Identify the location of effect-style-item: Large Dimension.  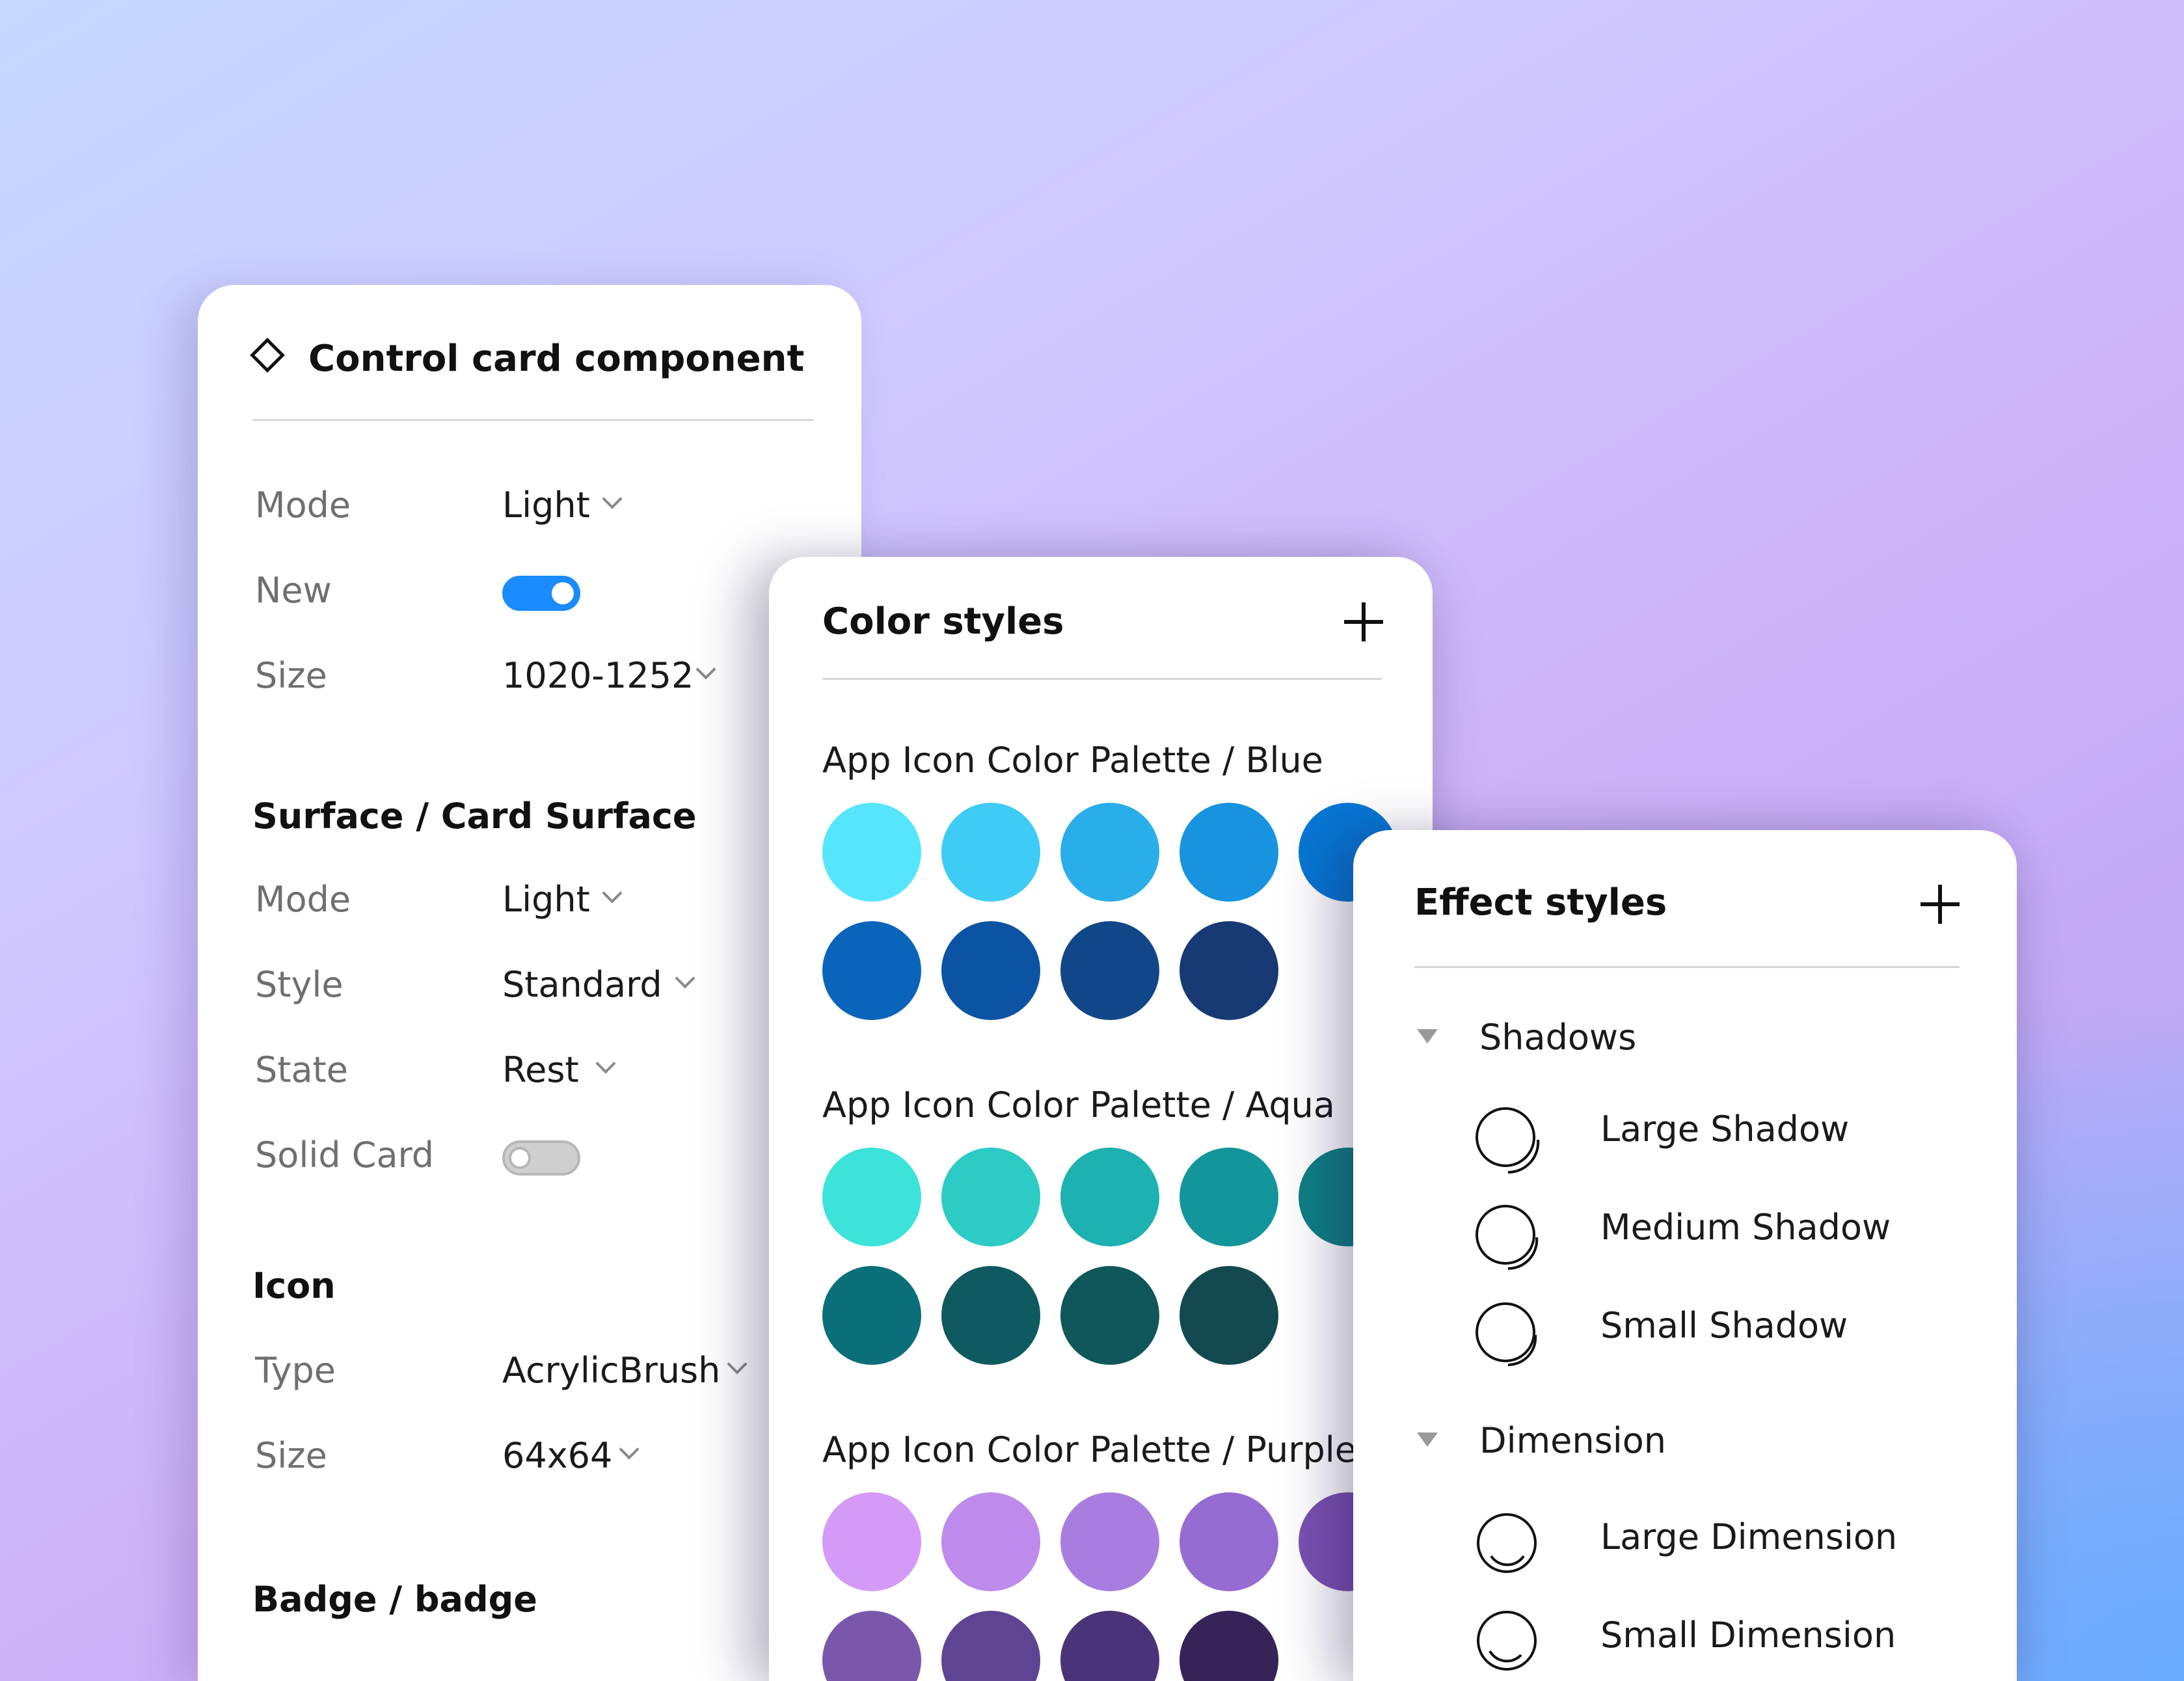
(1748, 1537).